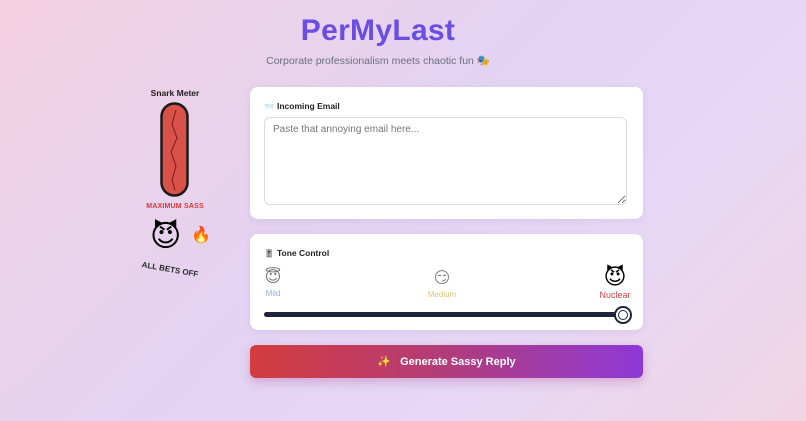  What do you see at coordinates (269, 253) in the screenshot?
I see `slider-icon: 🎚️` at bounding box center [269, 253].